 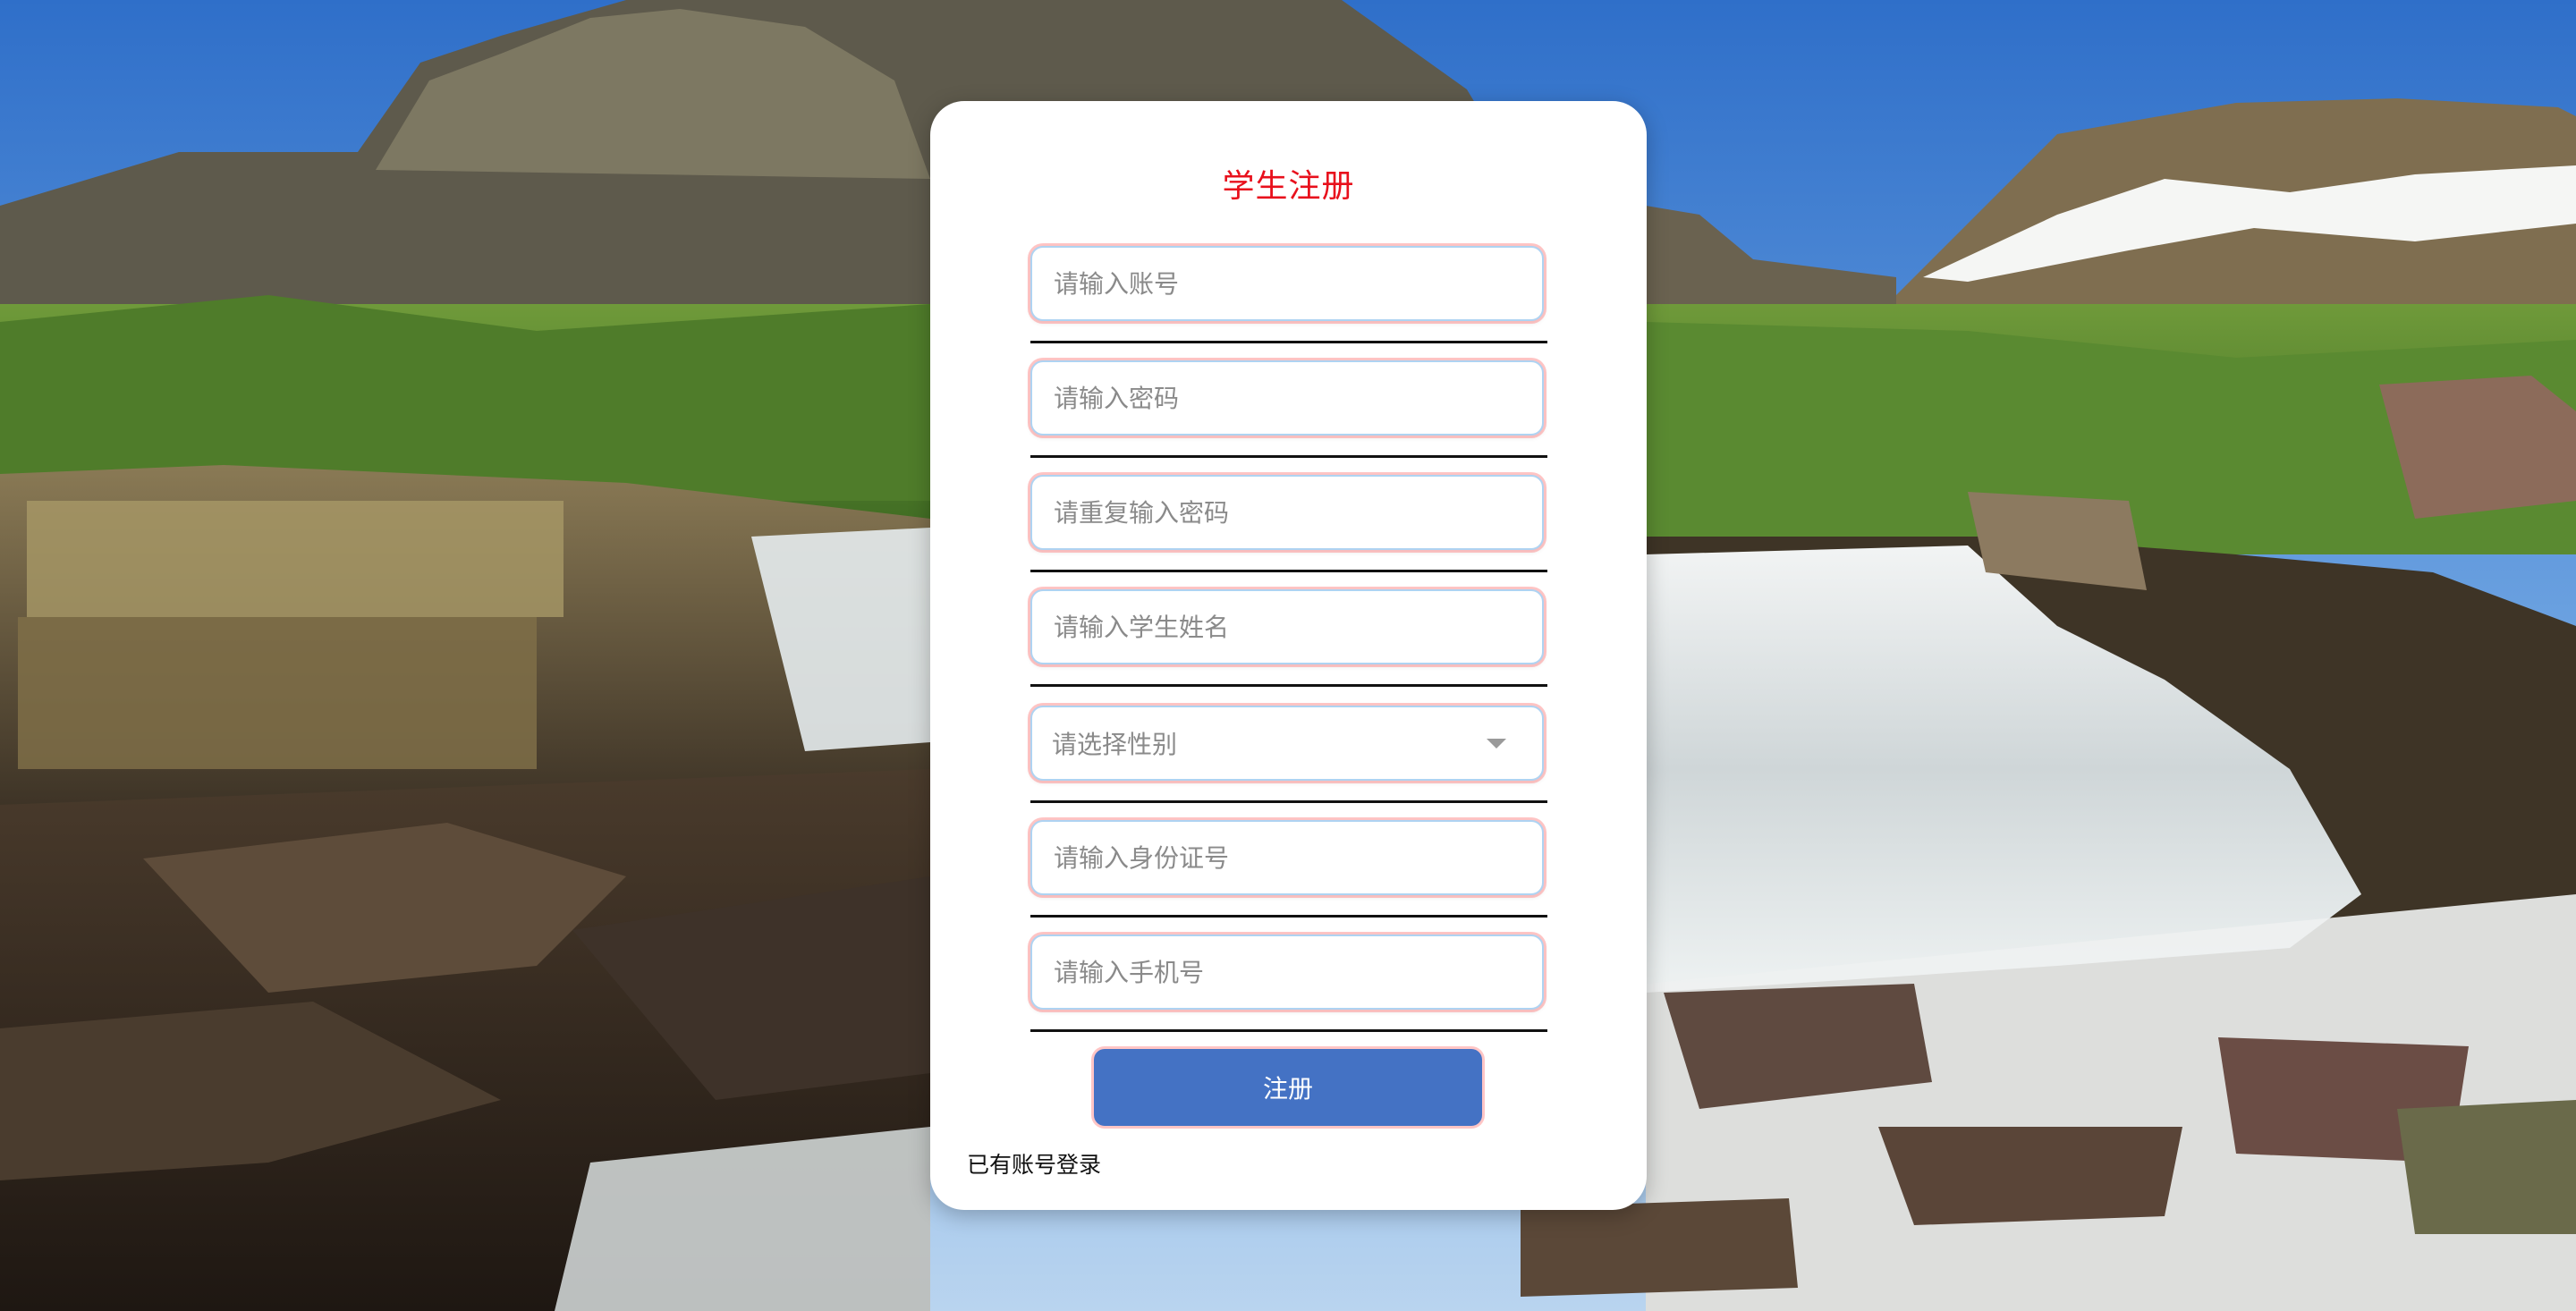 What do you see at coordinates (1287, 743) in the screenshot?
I see `gender-select: 请选择性别` at bounding box center [1287, 743].